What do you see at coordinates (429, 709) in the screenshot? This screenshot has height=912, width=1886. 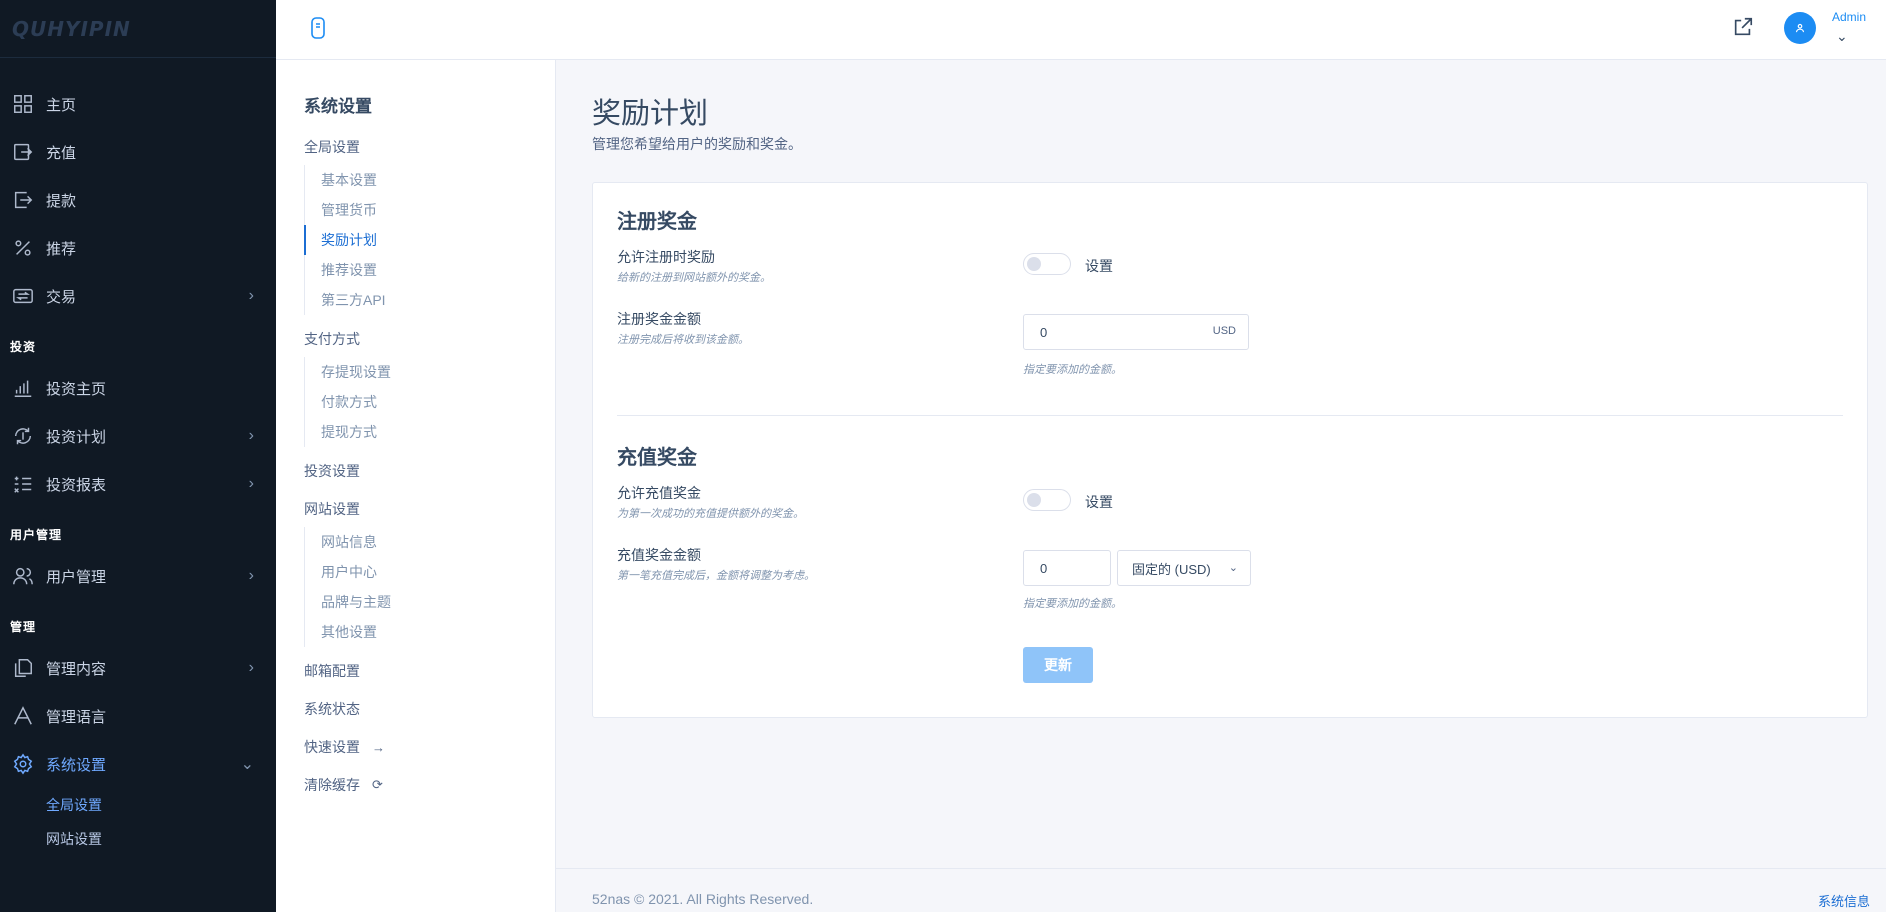 I see `menu-item-system-status: 系统状态` at bounding box center [429, 709].